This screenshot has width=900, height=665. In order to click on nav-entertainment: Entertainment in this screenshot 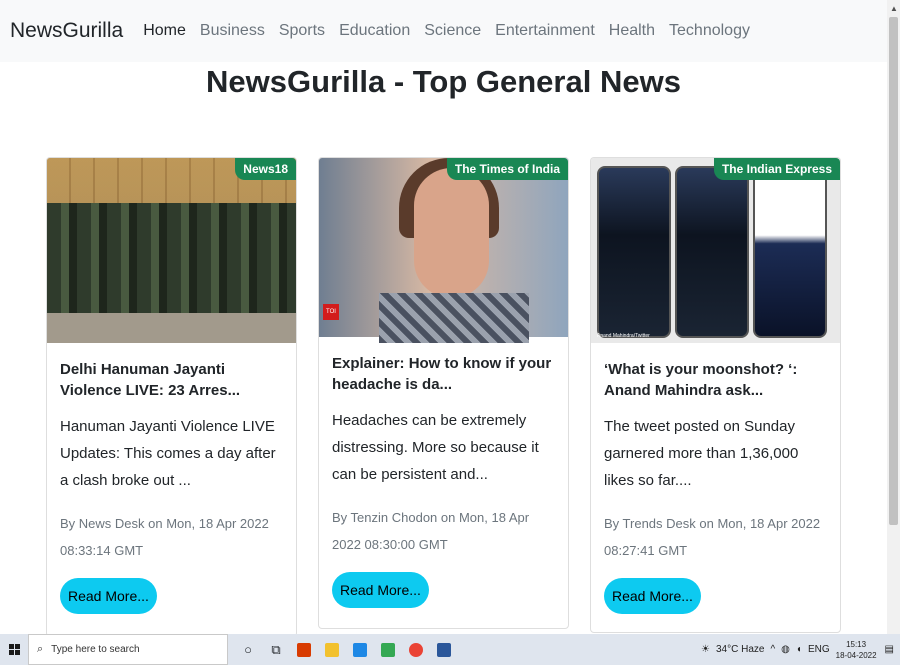, I will do `click(545, 31)`.